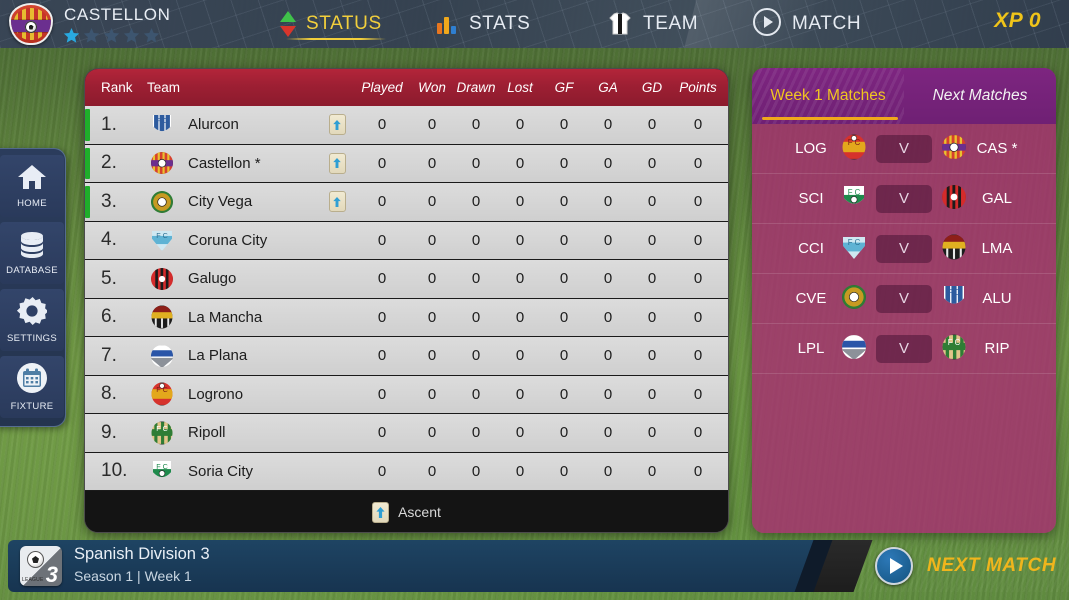 This screenshot has height=600, width=1069. Describe the element at coordinates (996, 198) in the screenshot. I see `match-away-abbr: GAL` at that location.